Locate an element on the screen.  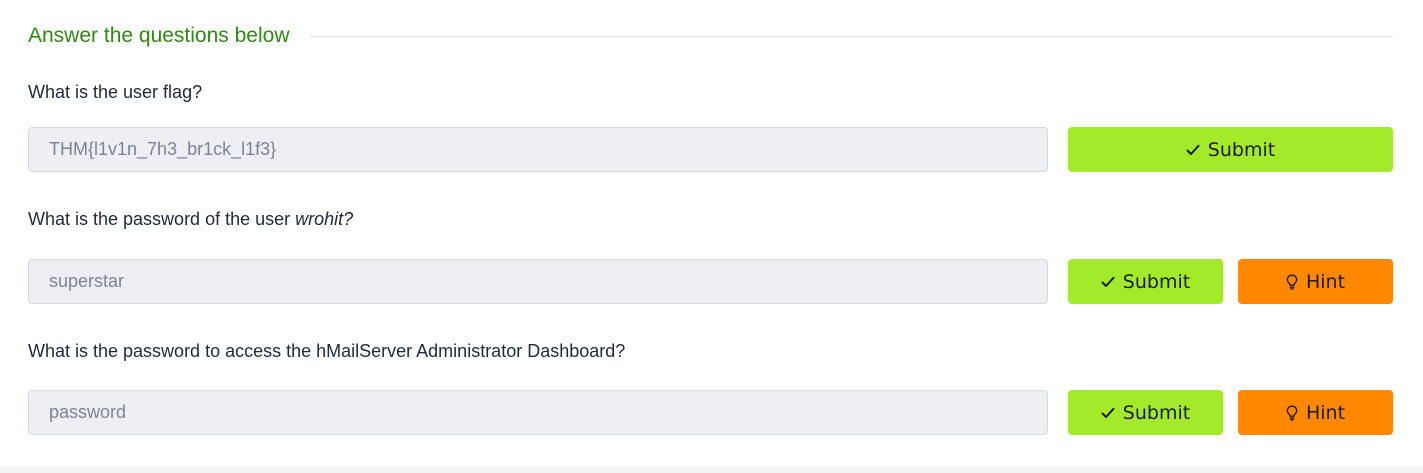
answer-row: THM{l1v1n_7h3_br1ck_l1f3} Submit is located at coordinates (710, 149).